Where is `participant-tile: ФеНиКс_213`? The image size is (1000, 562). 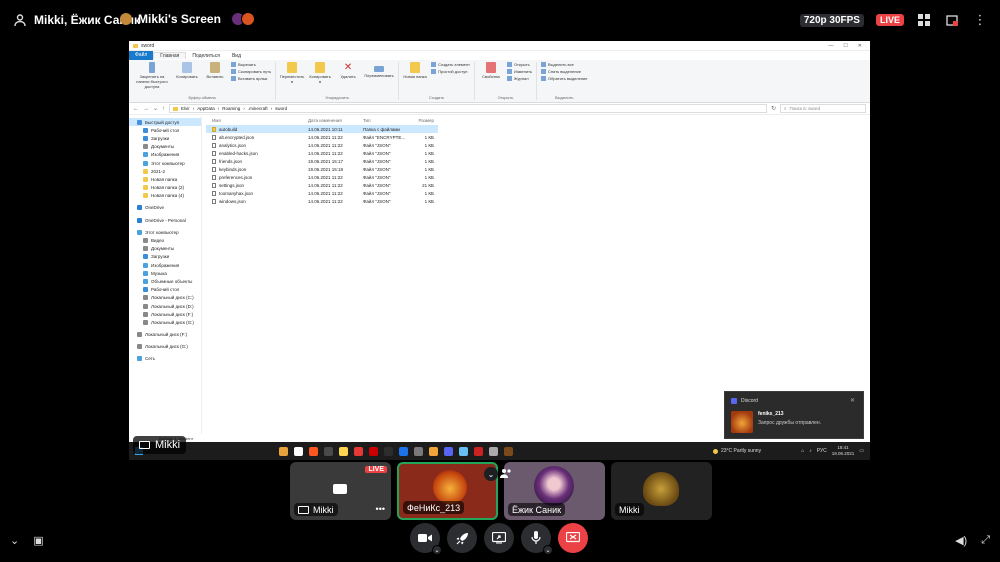 participant-tile: ФеНиКс_213 is located at coordinates (447, 491).